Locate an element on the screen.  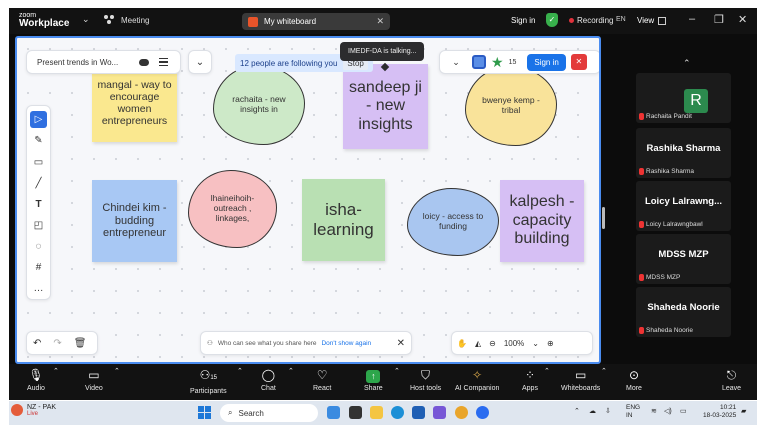
minimap-icon: ◭ is located at coordinates (478, 343).